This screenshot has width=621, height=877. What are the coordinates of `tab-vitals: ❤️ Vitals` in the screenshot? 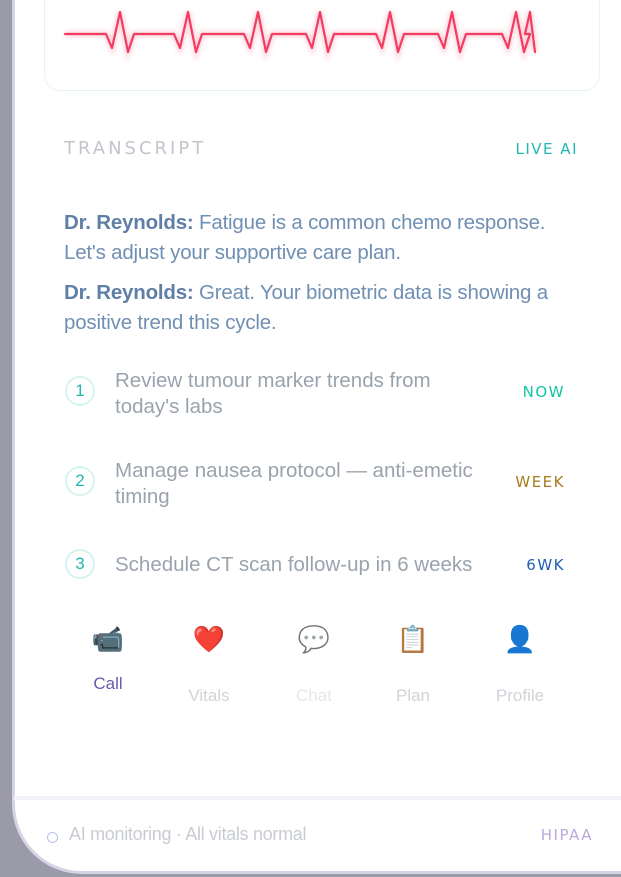 It's located at (209, 663).